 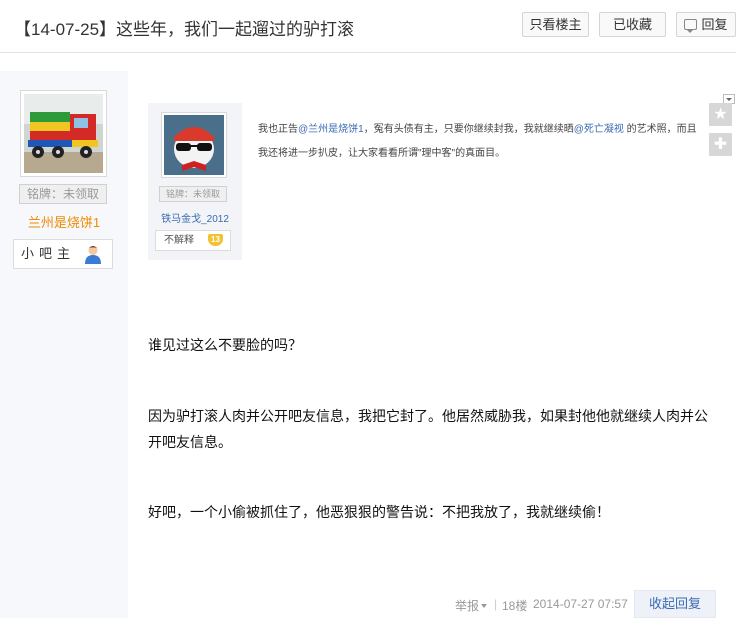 What do you see at coordinates (48, 253) in the screenshot?
I see `author-role-label: 小吧主` at bounding box center [48, 253].